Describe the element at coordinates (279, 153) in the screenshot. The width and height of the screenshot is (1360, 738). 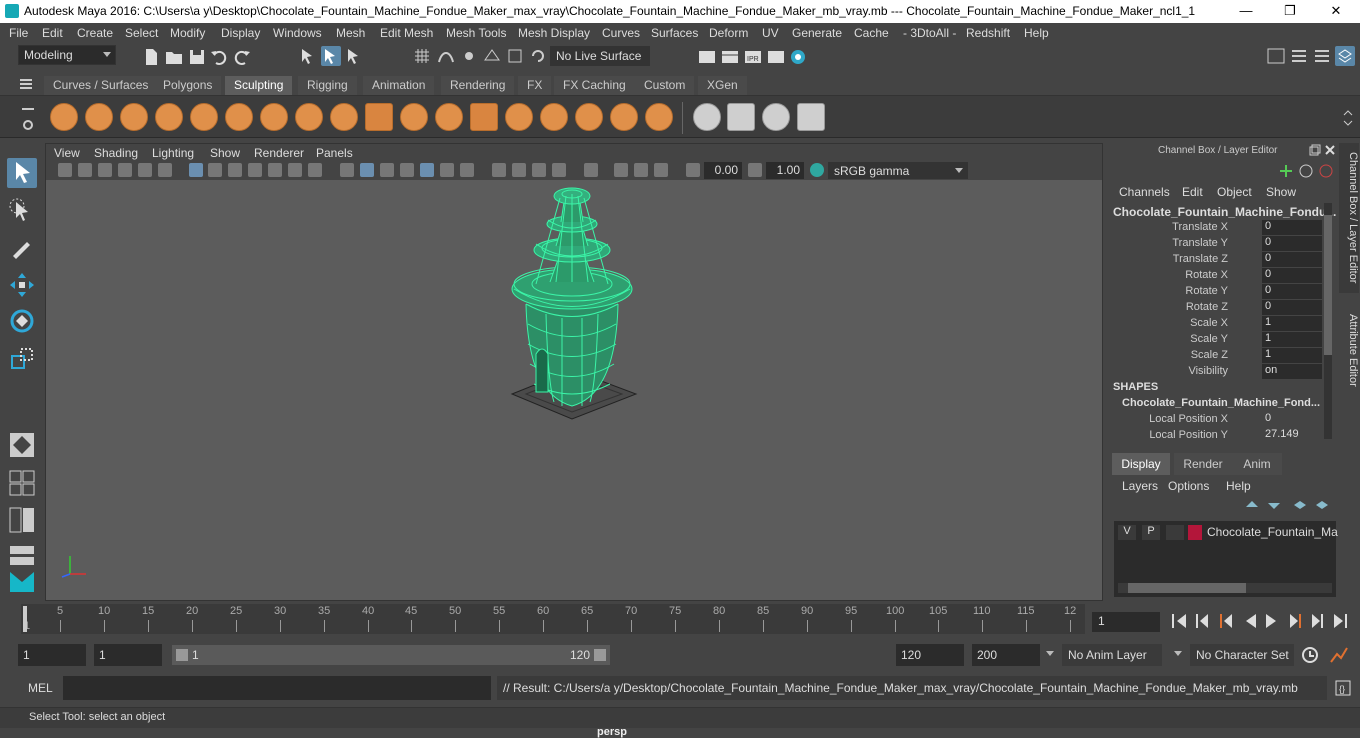
I see `viewport-menu-renderer: Renderer` at that location.